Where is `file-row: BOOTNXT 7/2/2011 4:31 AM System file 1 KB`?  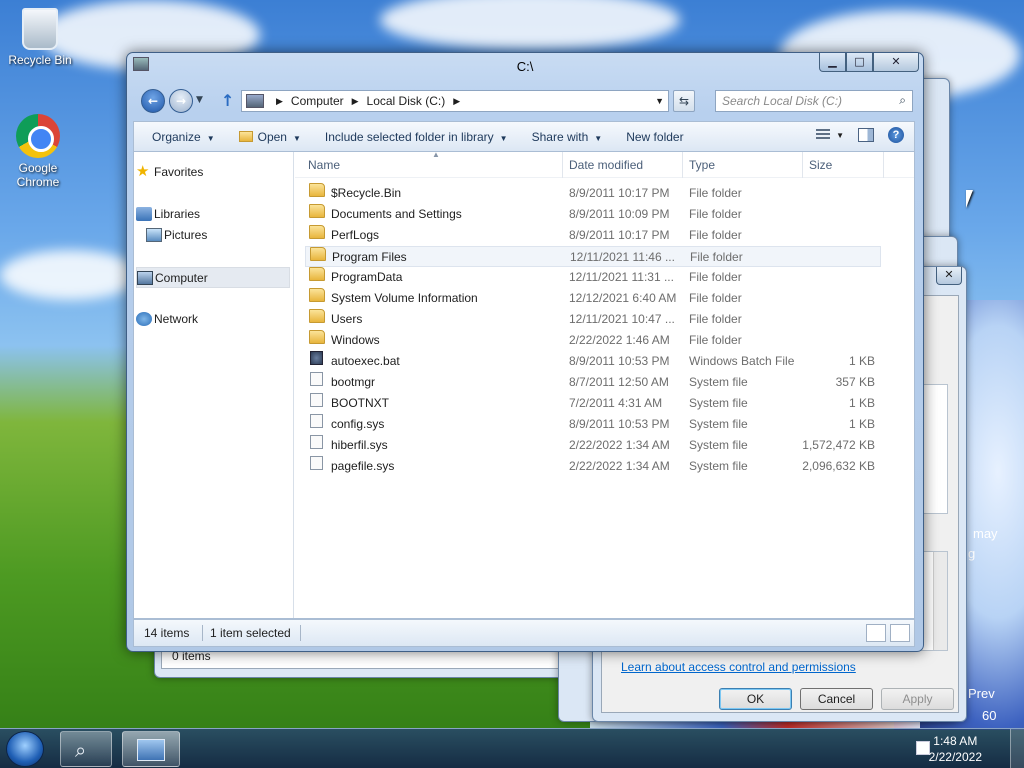 file-row: BOOTNXT 7/2/2011 4:31 AM System file 1 KB is located at coordinates (593, 403).